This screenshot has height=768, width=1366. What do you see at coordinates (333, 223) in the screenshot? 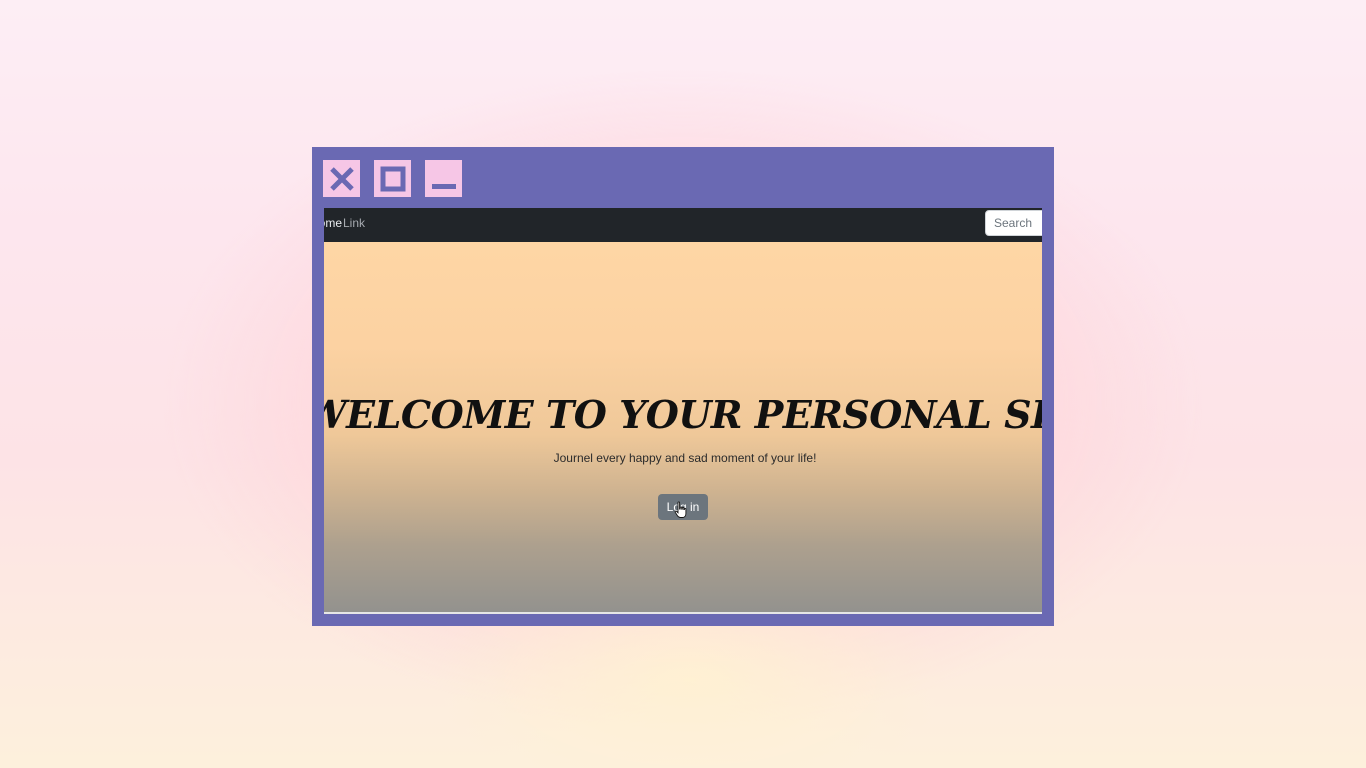
I see `nav-link-home: Home` at bounding box center [333, 223].